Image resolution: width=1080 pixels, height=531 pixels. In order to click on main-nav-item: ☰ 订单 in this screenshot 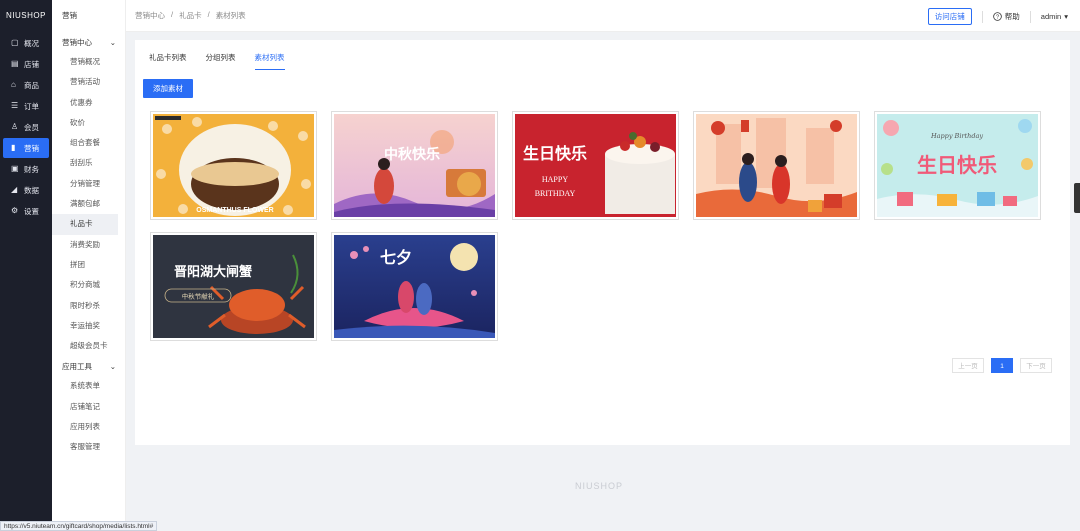, I will do `click(26, 106)`.